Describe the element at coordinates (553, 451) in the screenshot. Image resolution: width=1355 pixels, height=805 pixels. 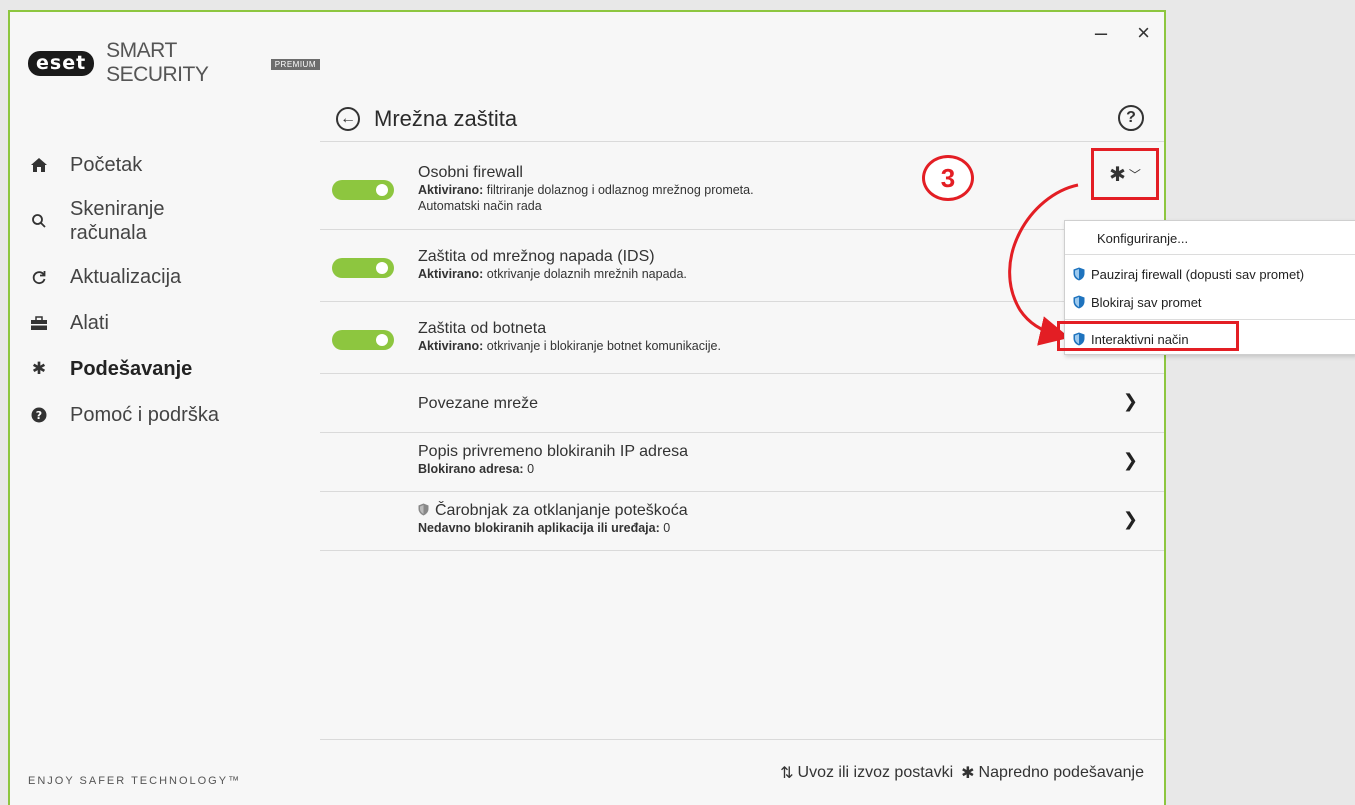
I see `row-title: Popis privremeno blokiranih IP adresa` at that location.